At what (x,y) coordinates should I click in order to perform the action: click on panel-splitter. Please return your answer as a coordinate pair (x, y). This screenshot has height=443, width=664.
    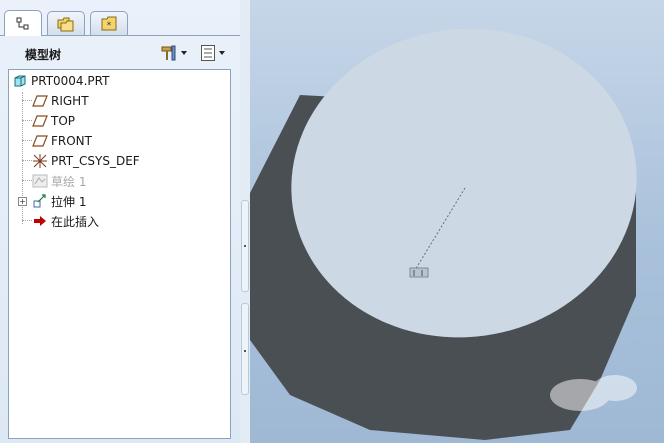
    Looking at the image, I should click on (245, 221).